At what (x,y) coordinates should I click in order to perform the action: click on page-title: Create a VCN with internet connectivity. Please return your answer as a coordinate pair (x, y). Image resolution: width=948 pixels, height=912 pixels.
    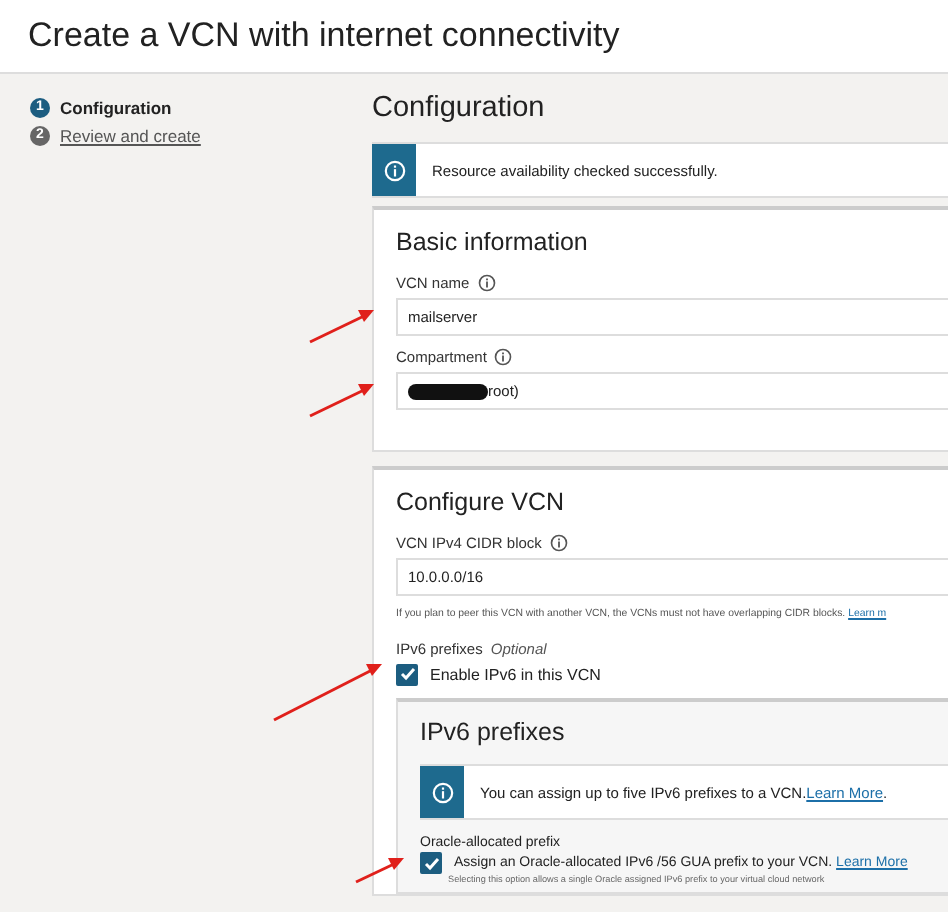
    Looking at the image, I should click on (324, 36).